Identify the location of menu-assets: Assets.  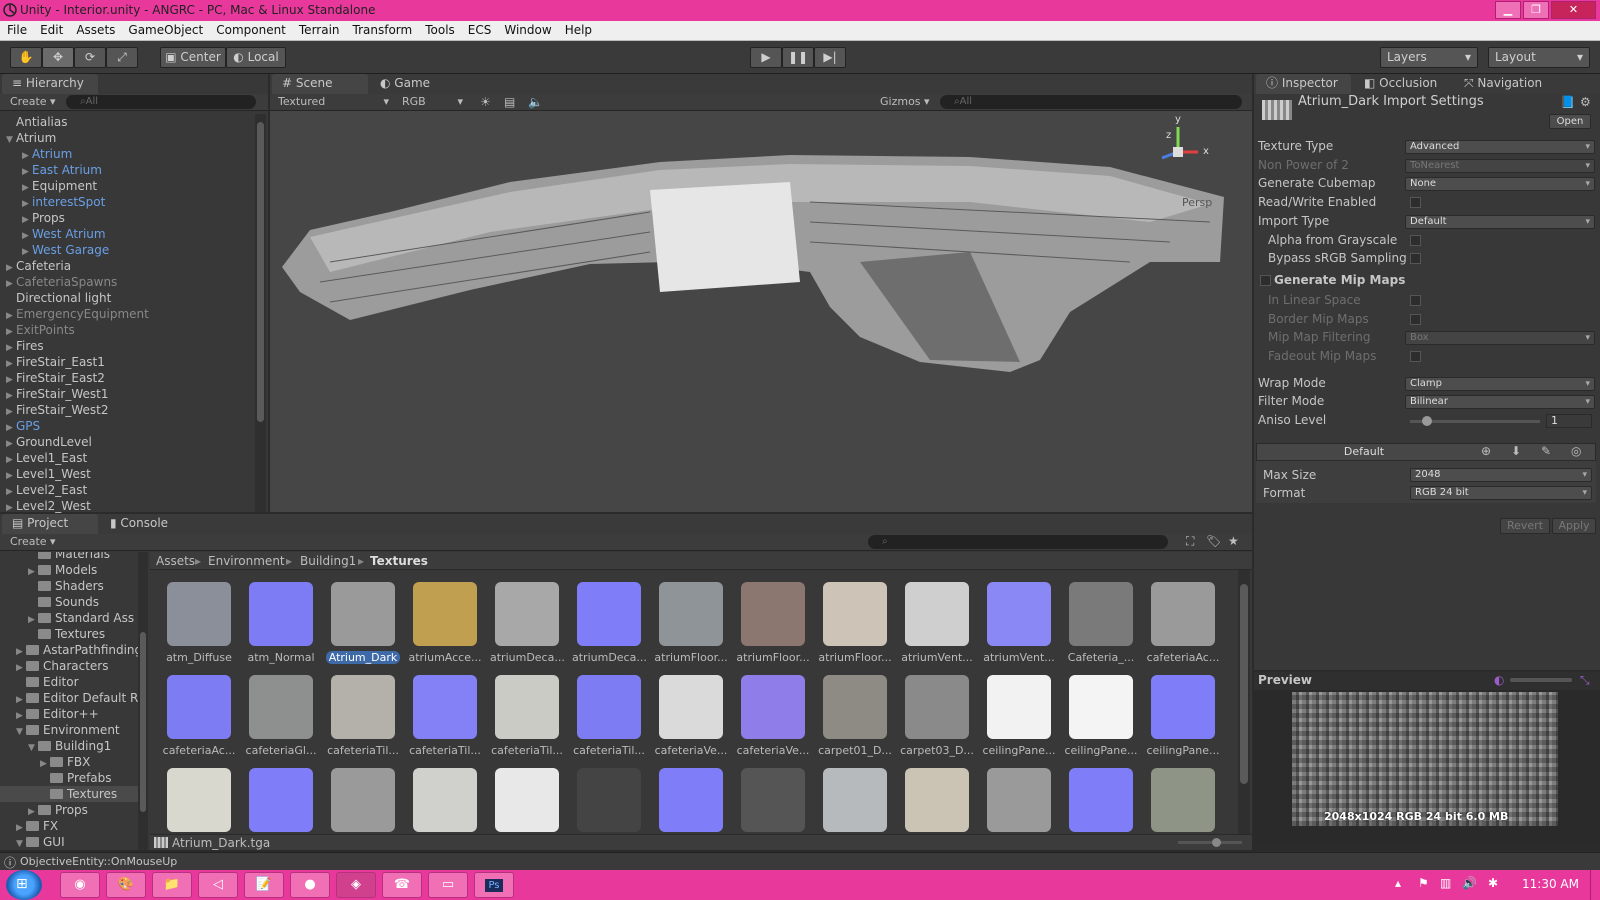
(95, 29).